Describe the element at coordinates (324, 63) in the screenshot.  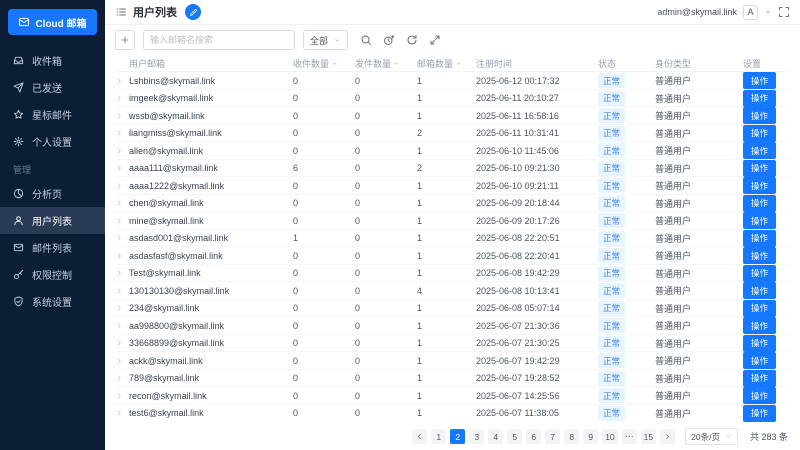
I see `column-header: 收件数量` at that location.